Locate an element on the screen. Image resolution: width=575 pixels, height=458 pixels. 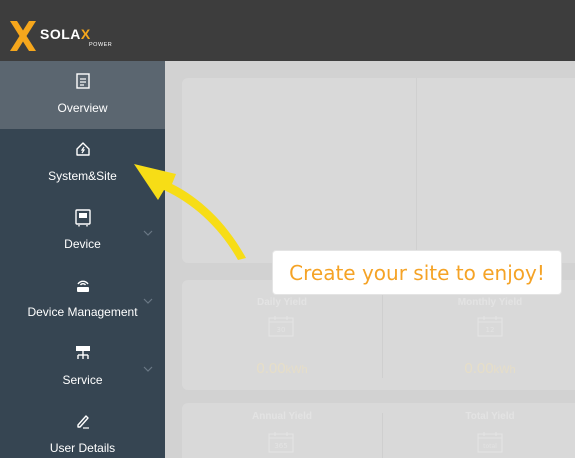
daily-yield-label: Daily Yield is located at coordinates (282, 302).